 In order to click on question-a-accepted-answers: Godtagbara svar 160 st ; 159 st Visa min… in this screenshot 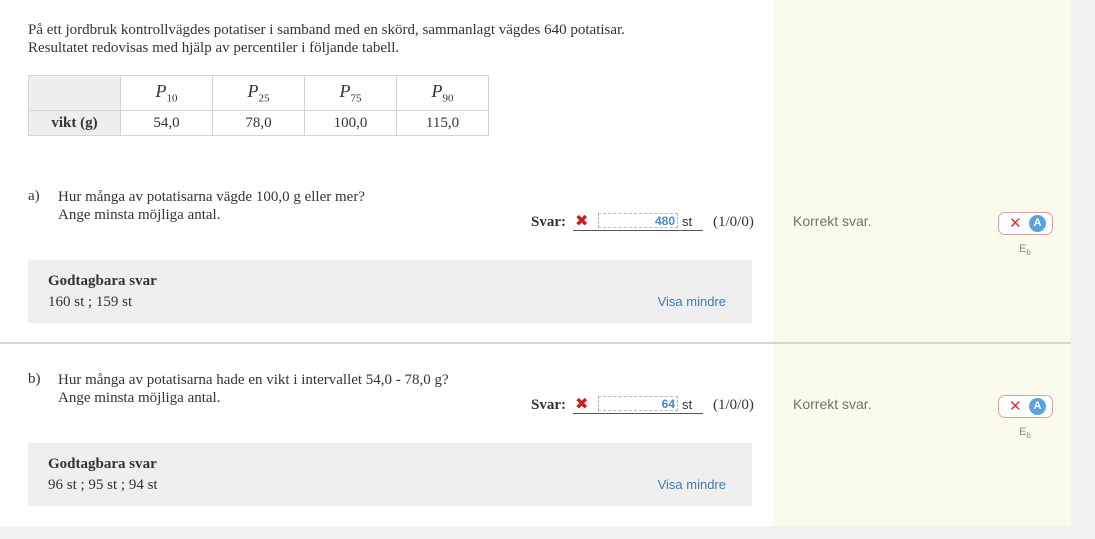, I will do `click(390, 291)`.